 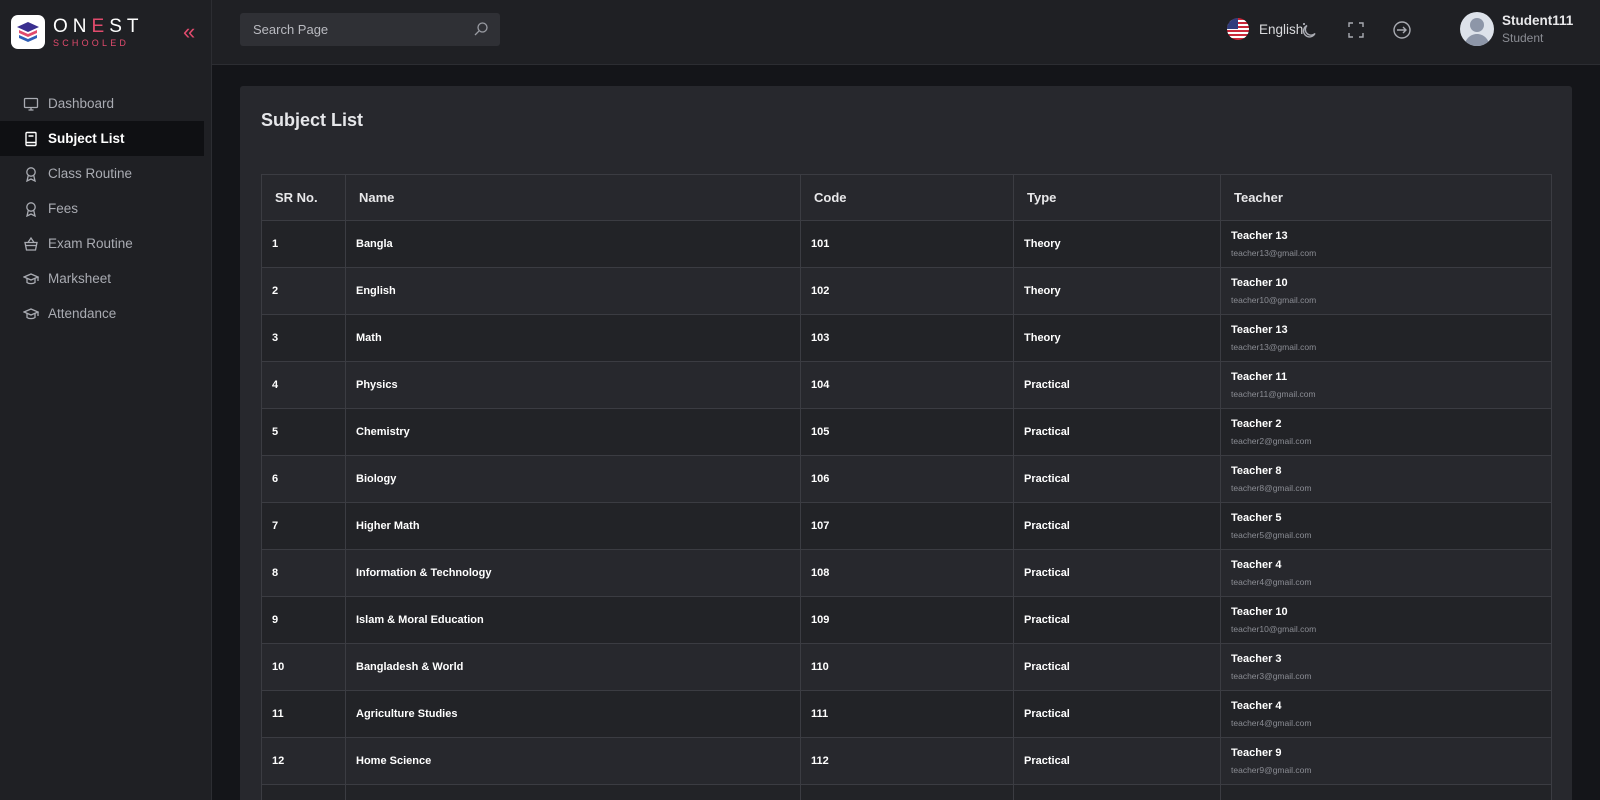 I want to click on cell-code: 108, so click(x=907, y=573).